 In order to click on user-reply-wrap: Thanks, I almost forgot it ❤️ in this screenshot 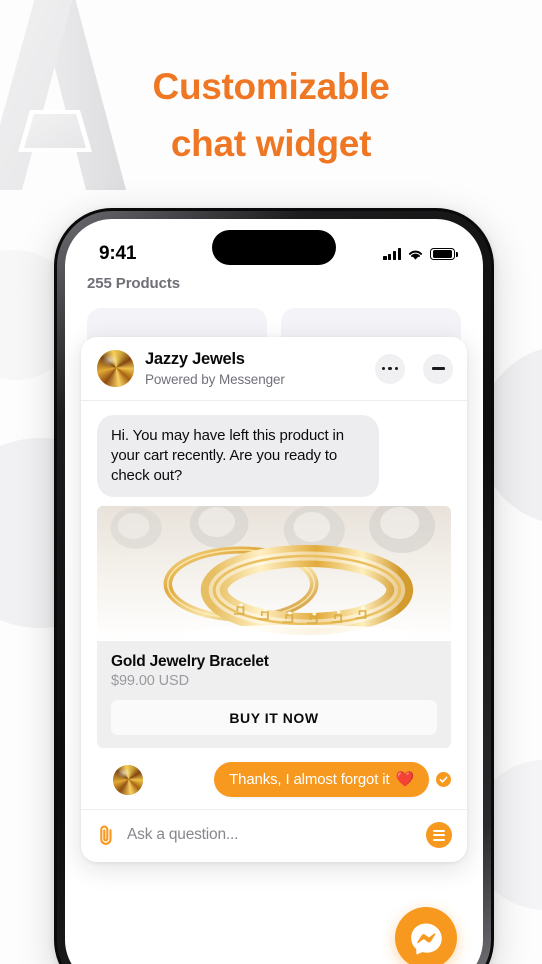, I will do `click(274, 780)`.